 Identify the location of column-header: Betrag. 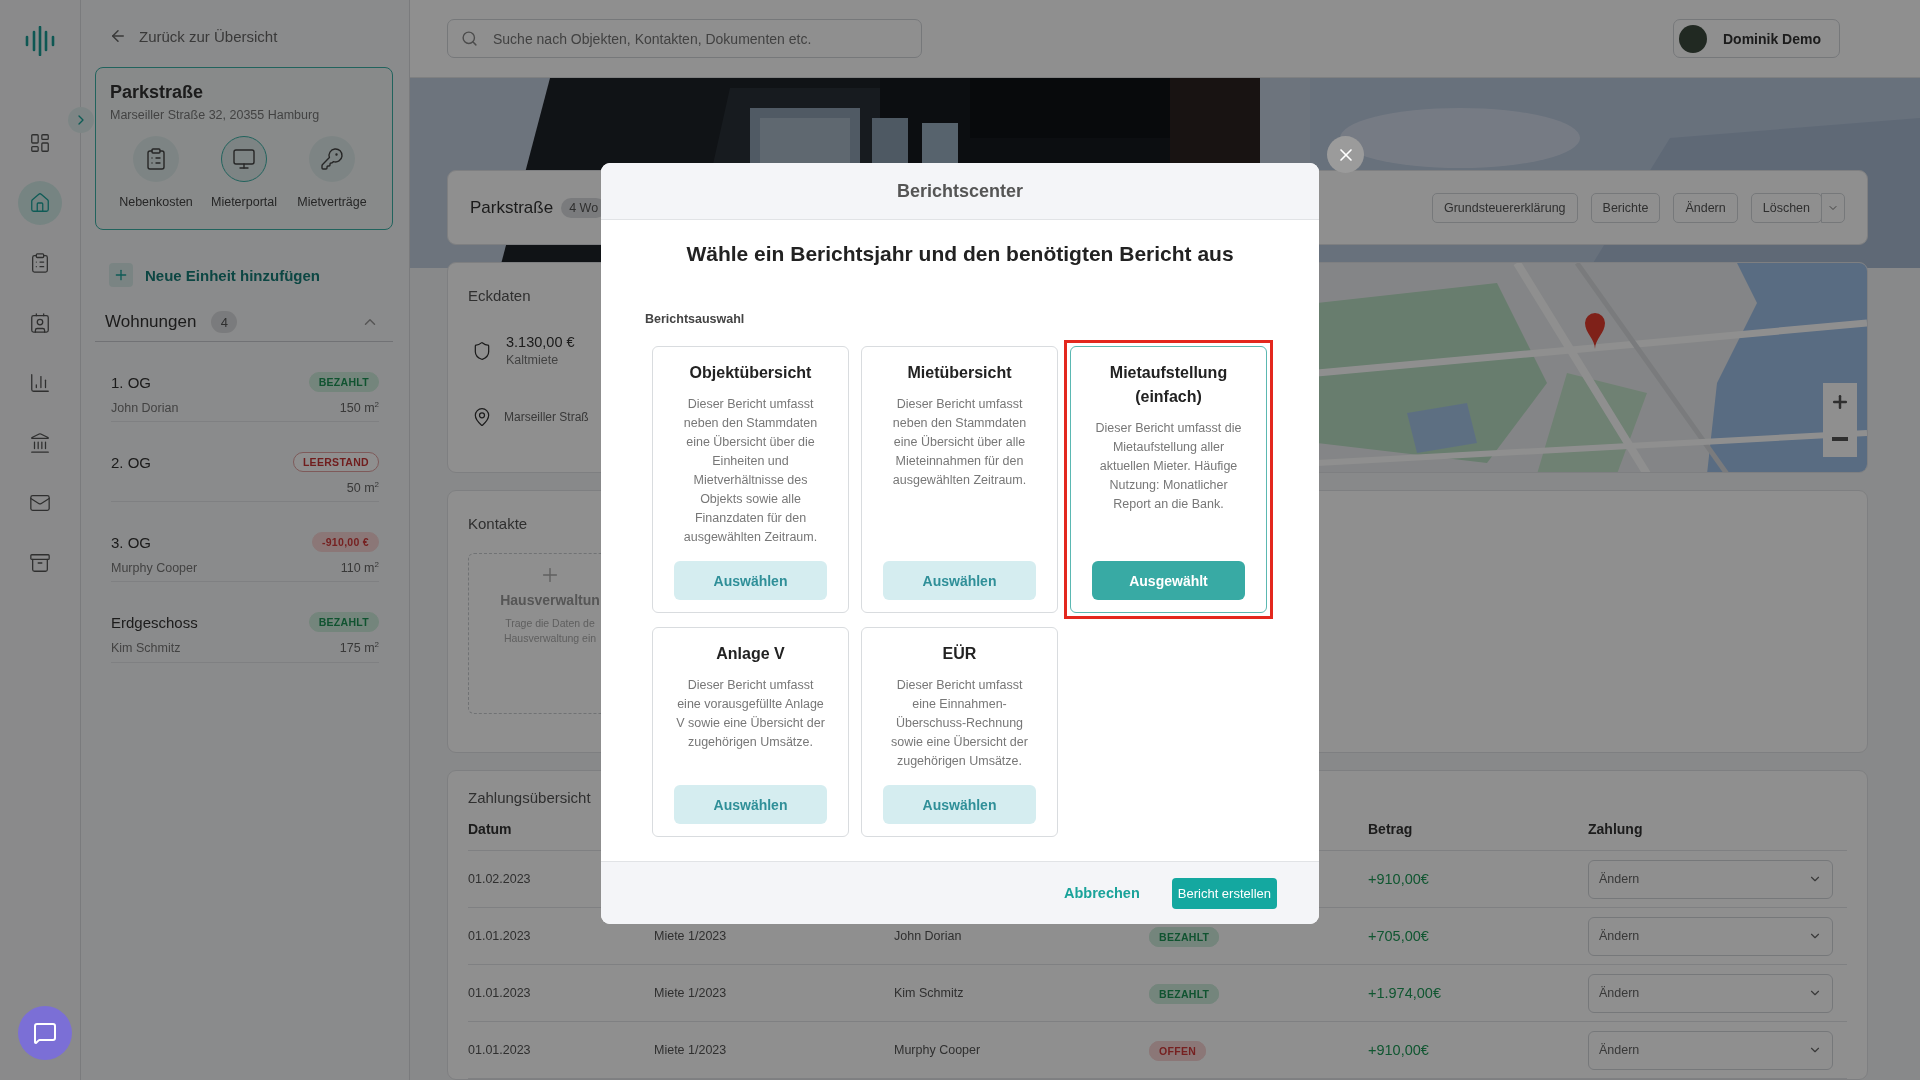
(1391, 829).